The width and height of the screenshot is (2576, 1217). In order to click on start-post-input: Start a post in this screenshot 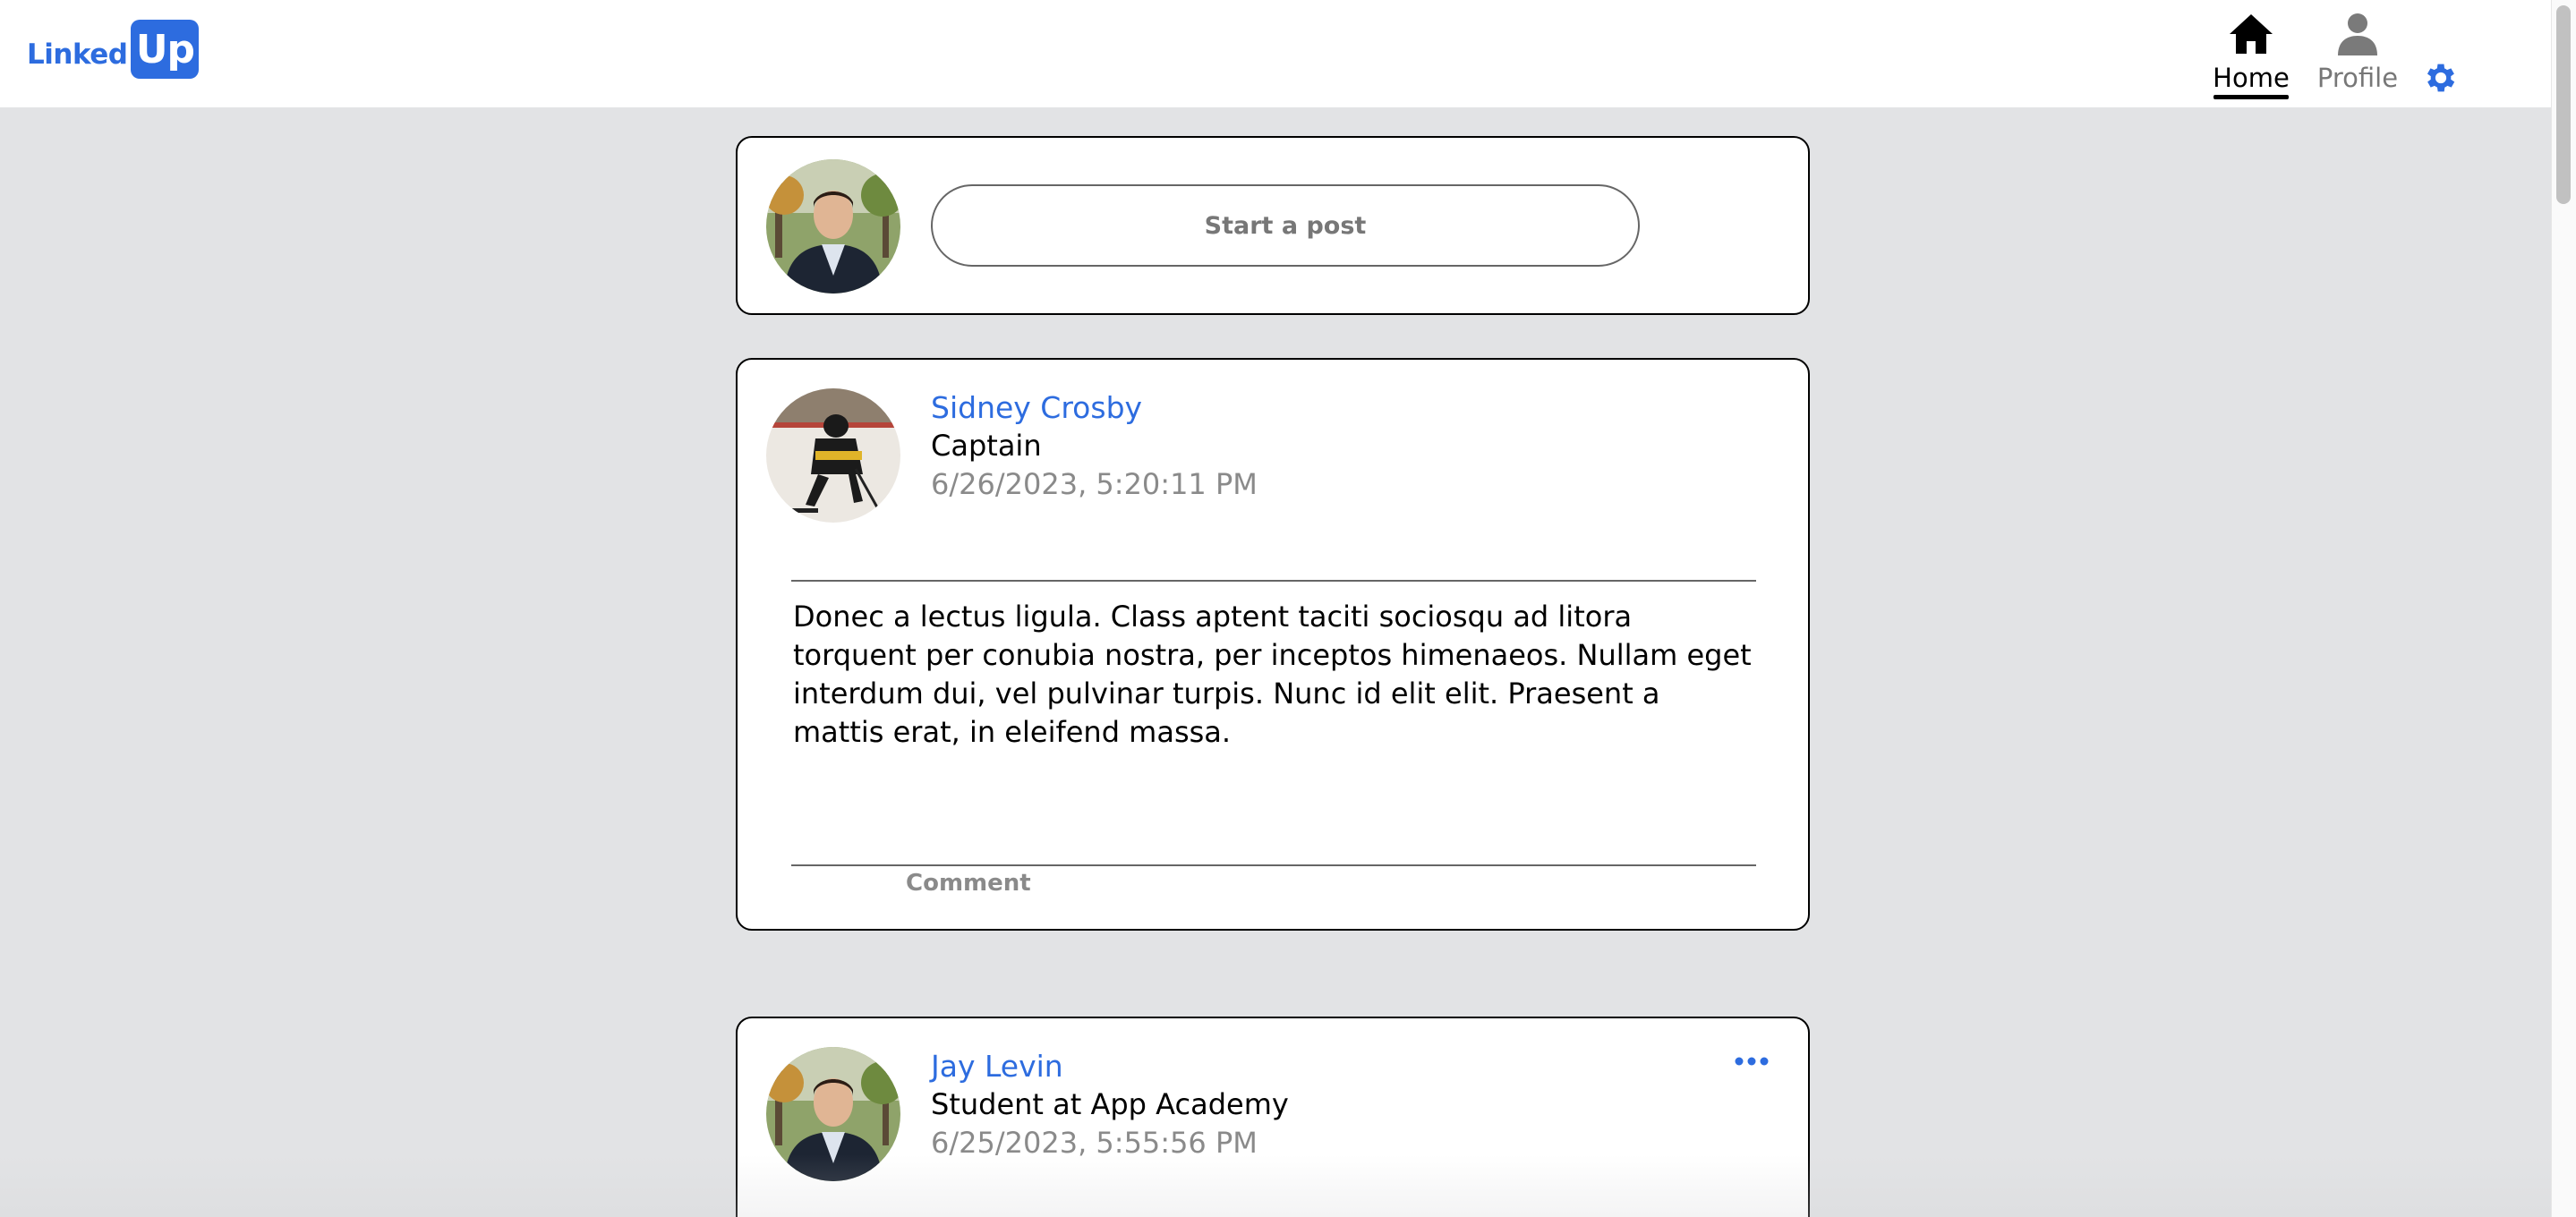, I will do `click(1285, 226)`.